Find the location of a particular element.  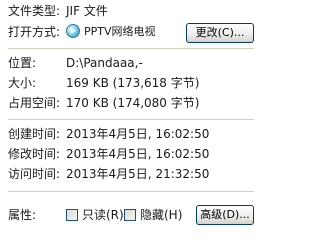

accessed-value: 2013年4月5日, 21:32:50 is located at coordinates (138, 174).